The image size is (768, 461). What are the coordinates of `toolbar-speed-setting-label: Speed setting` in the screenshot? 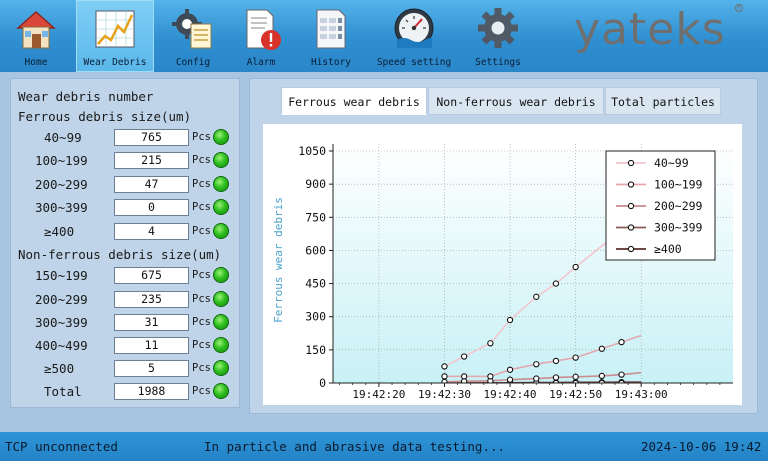 It's located at (414, 62).